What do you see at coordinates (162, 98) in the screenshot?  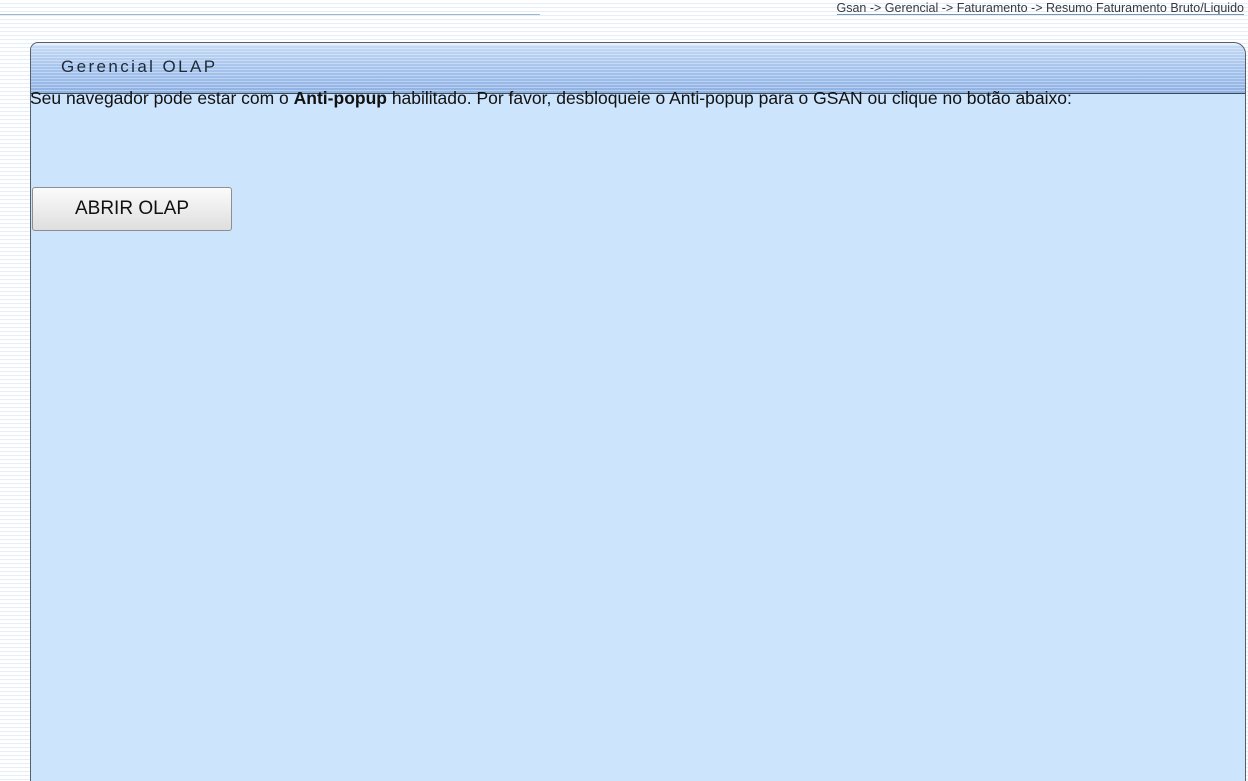 I see `message-text-start: Seu navegador pode estar com o` at bounding box center [162, 98].